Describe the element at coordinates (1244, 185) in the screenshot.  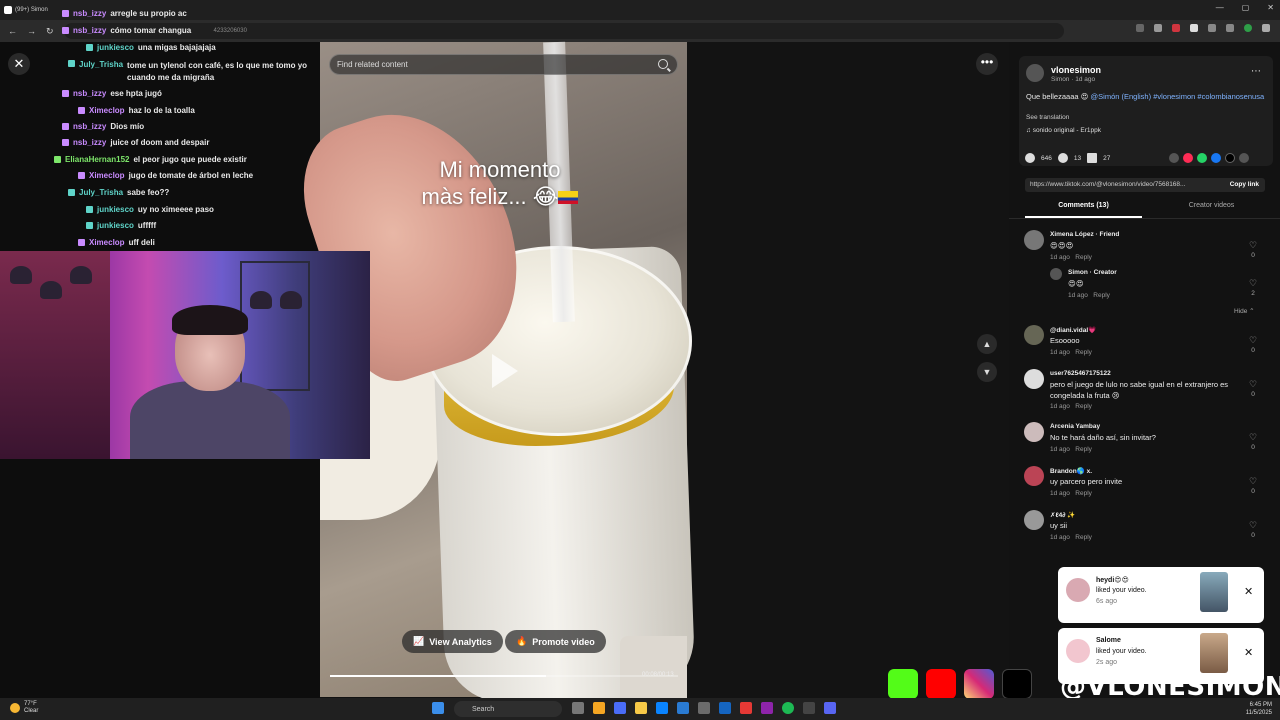
I see `copy-link-button: Copy link` at that location.